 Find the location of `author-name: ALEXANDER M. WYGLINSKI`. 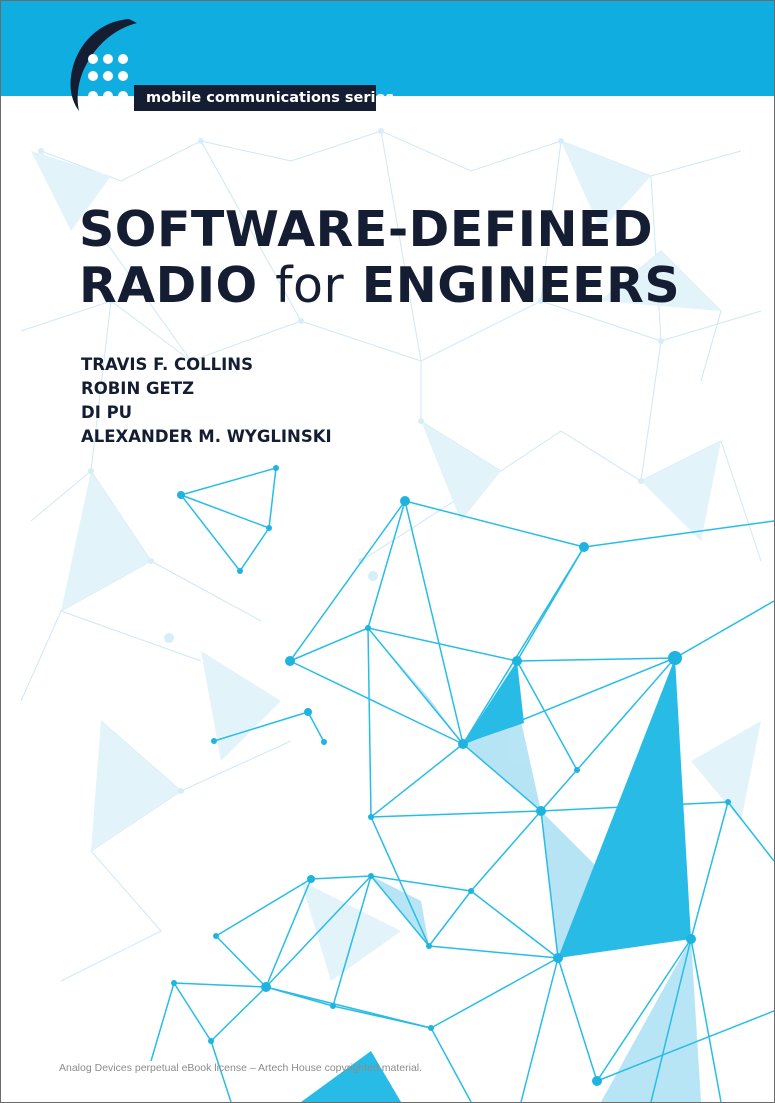

author-name: ALEXANDER M. WYGLINSKI is located at coordinates (206, 436).